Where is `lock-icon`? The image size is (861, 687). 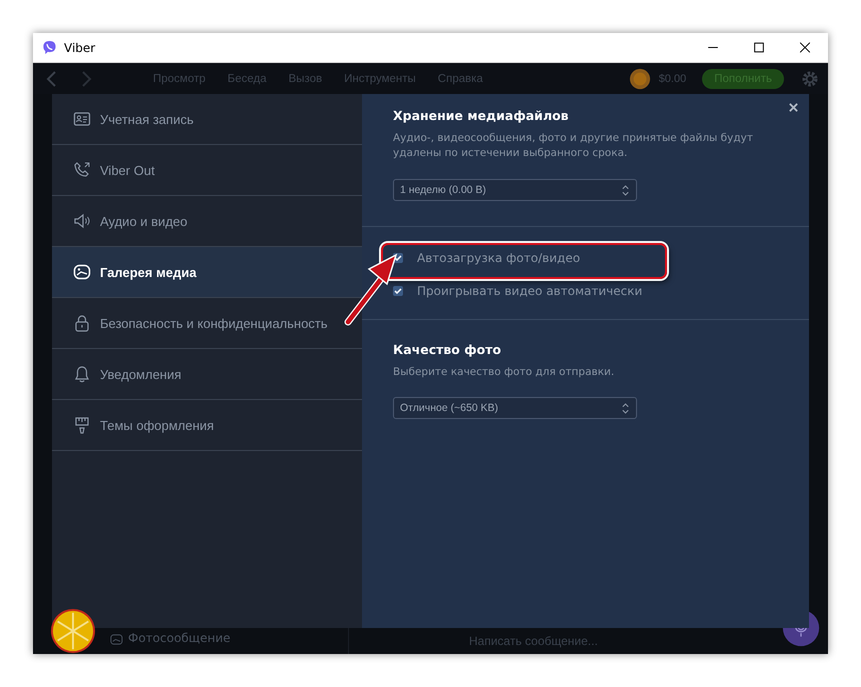 lock-icon is located at coordinates (82, 323).